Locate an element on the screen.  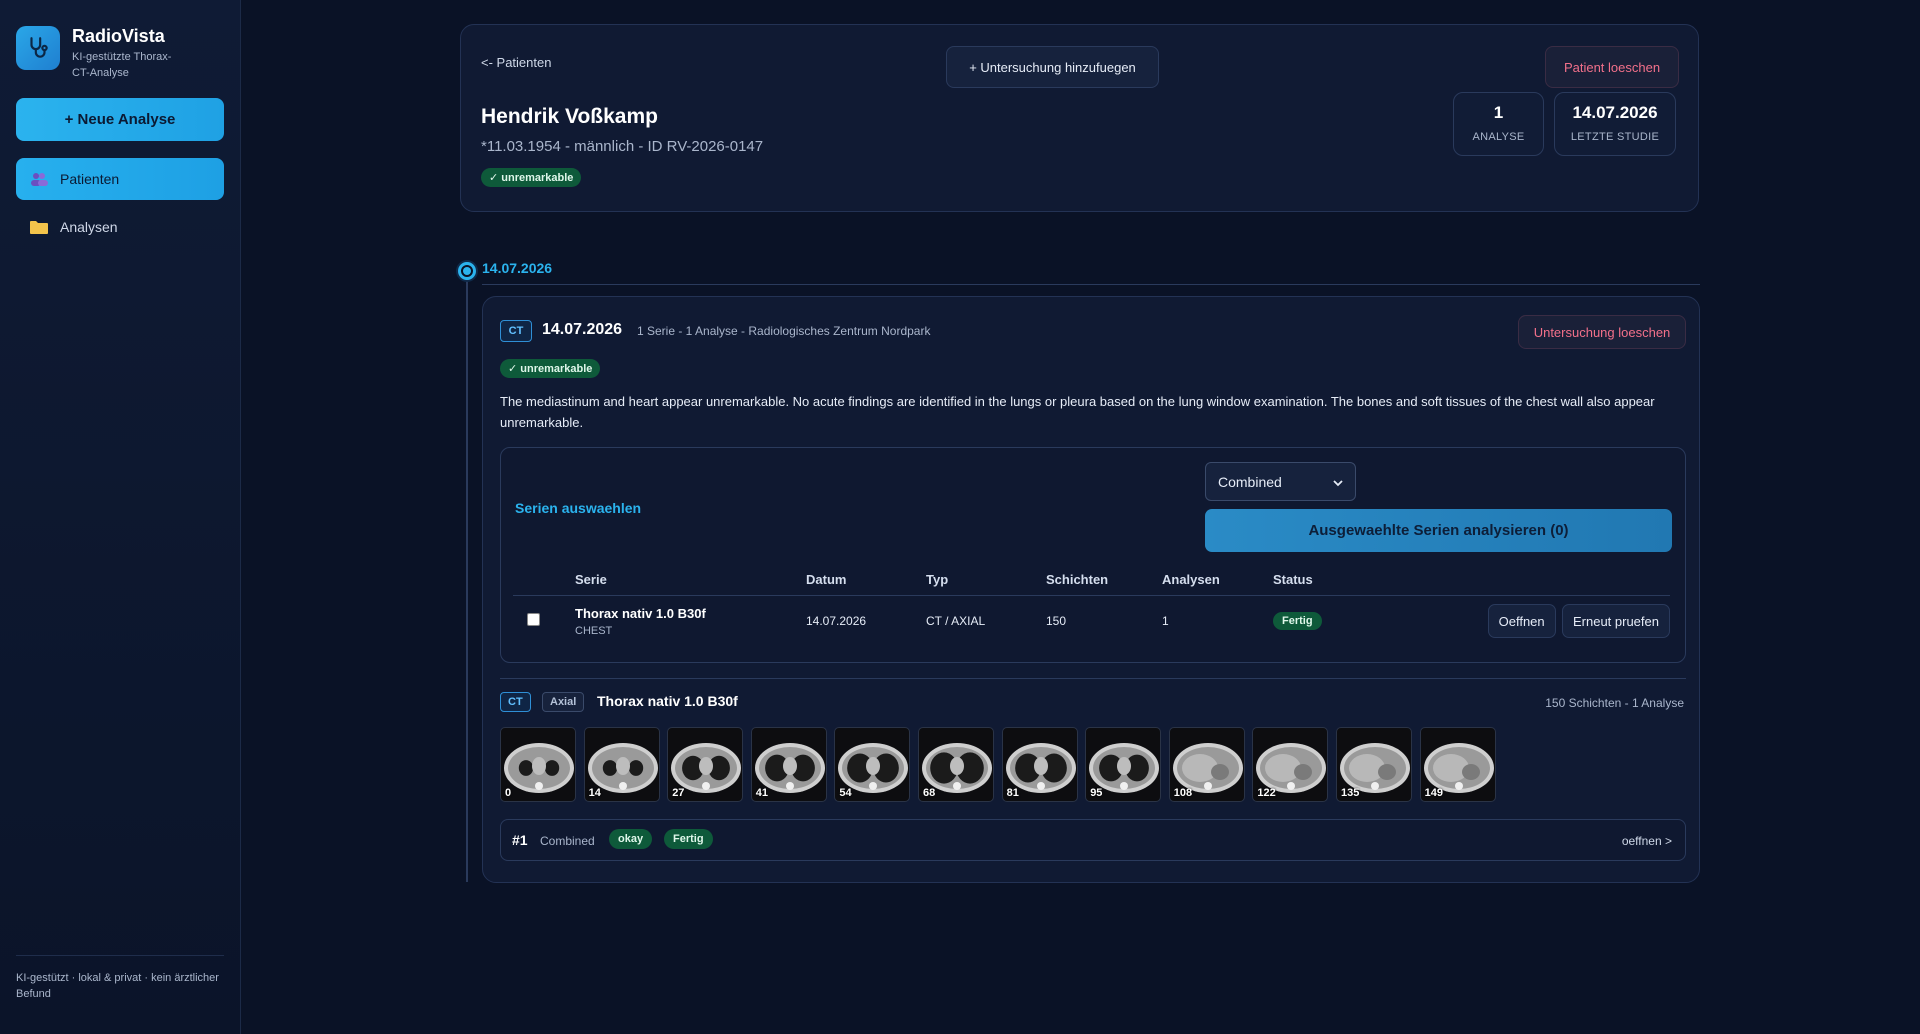
series-actions-cell: Oeffnen Erneut pruefen is located at coordinates (1571, 621).